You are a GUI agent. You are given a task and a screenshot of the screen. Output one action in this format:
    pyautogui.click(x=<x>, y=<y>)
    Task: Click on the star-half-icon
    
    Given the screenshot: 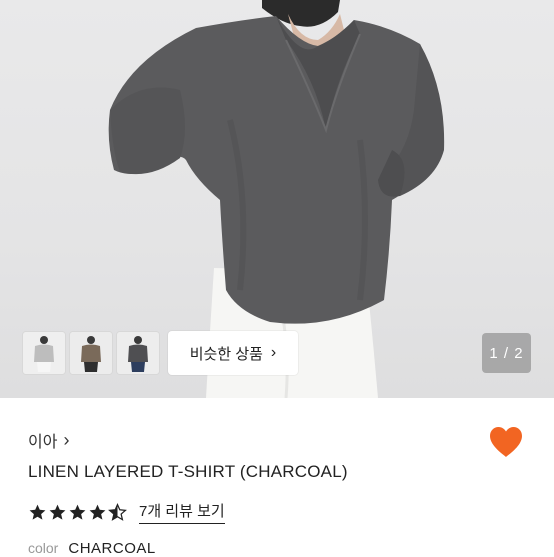 What is the action you would take?
    pyautogui.click(x=117, y=511)
    